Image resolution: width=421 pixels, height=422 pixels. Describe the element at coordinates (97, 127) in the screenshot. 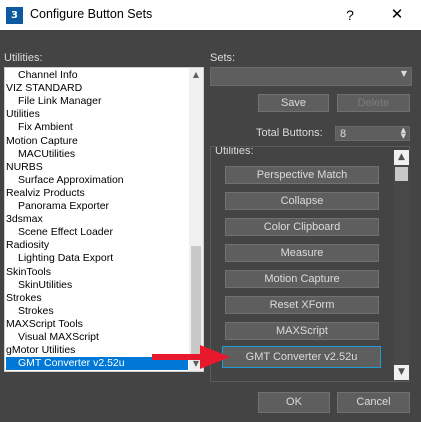

I see `utility-list-item: Fix Ambient` at that location.